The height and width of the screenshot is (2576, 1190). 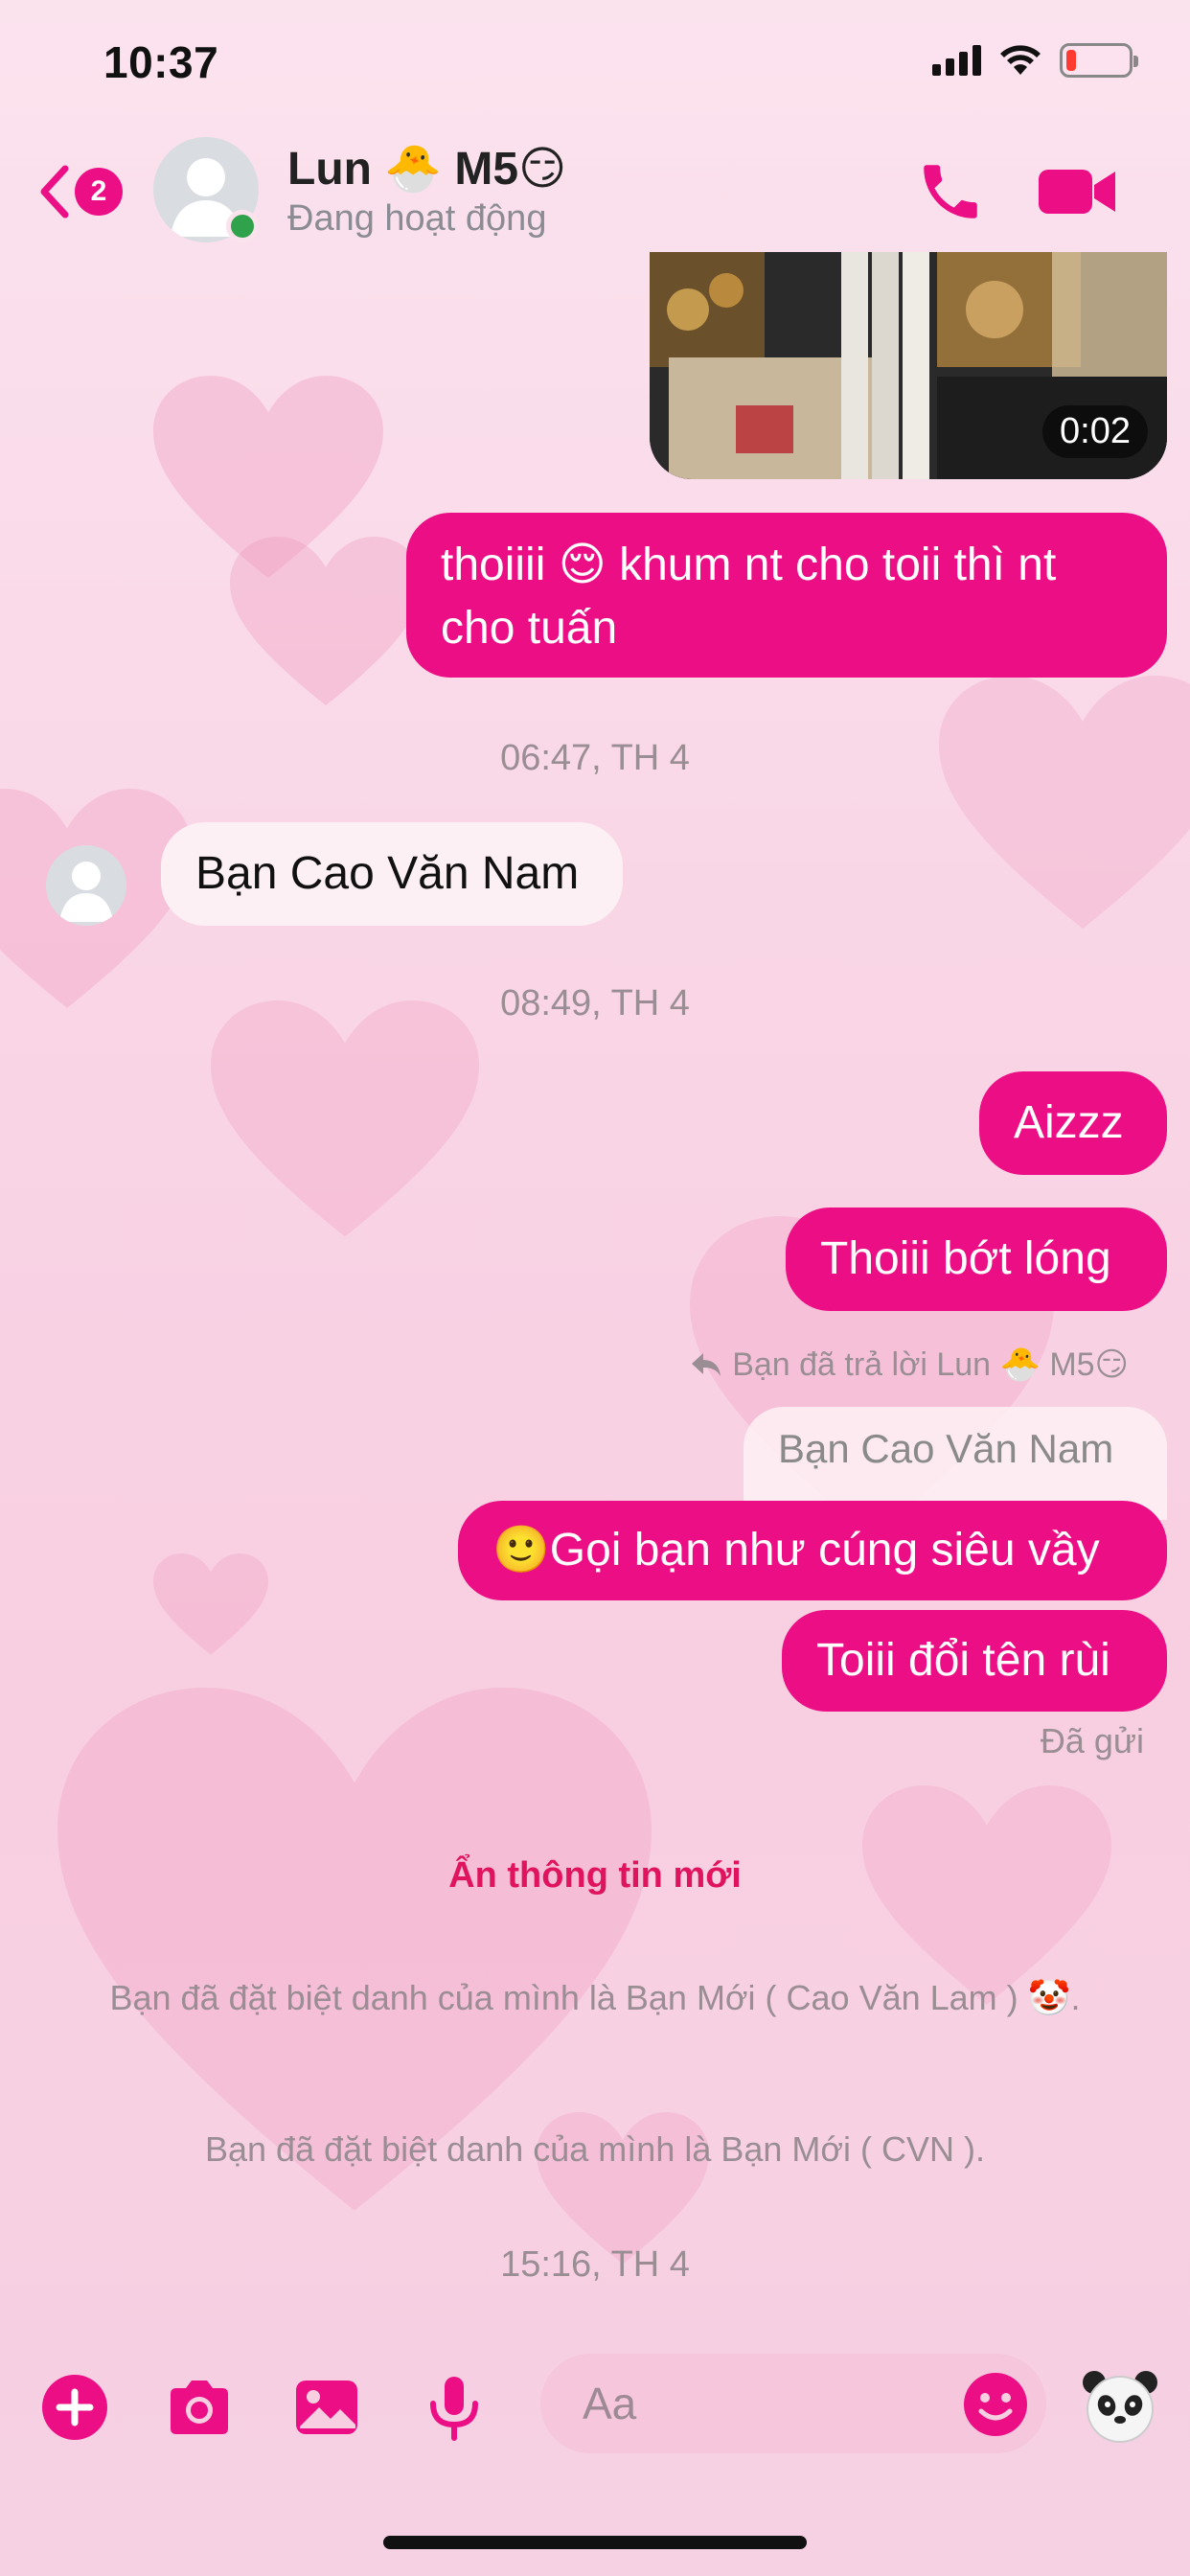 I want to click on reply-indicator: Bạn đã trả lời Lun 🐣 M5😏, so click(x=910, y=1365).